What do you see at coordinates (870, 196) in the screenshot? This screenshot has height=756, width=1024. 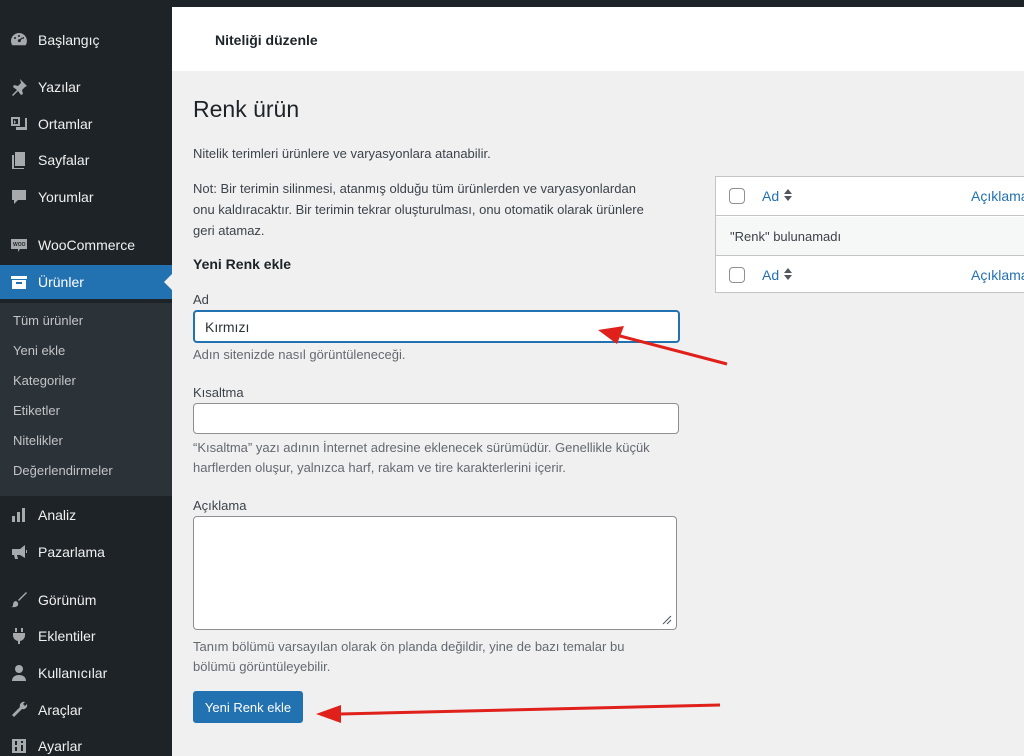 I see `table-header-row: Ad Açıklama` at bounding box center [870, 196].